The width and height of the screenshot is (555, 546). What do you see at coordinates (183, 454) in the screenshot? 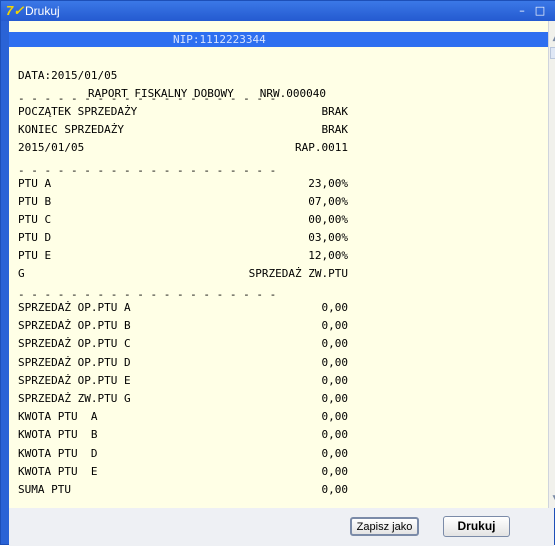
I see `receipt-line: KWOTA PTU D 0,00` at bounding box center [183, 454].